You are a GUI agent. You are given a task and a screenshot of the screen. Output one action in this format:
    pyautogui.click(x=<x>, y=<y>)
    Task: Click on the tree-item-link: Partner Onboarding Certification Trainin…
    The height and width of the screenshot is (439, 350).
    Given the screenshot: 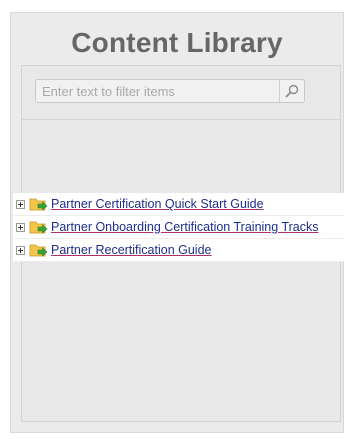 What is the action you would take?
    pyautogui.click(x=185, y=227)
    